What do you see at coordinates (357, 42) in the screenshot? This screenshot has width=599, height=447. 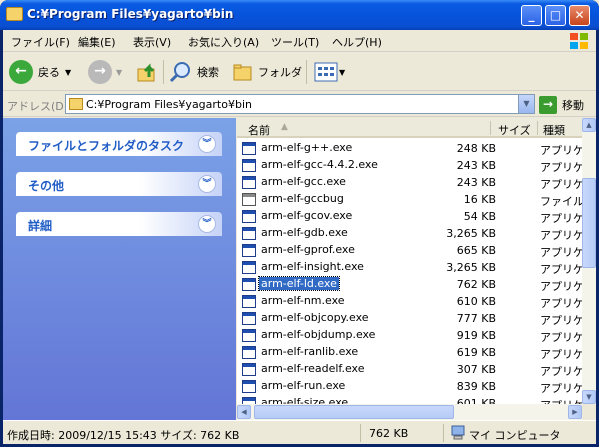 I see `menu-help: ヘルプ(H)` at bounding box center [357, 42].